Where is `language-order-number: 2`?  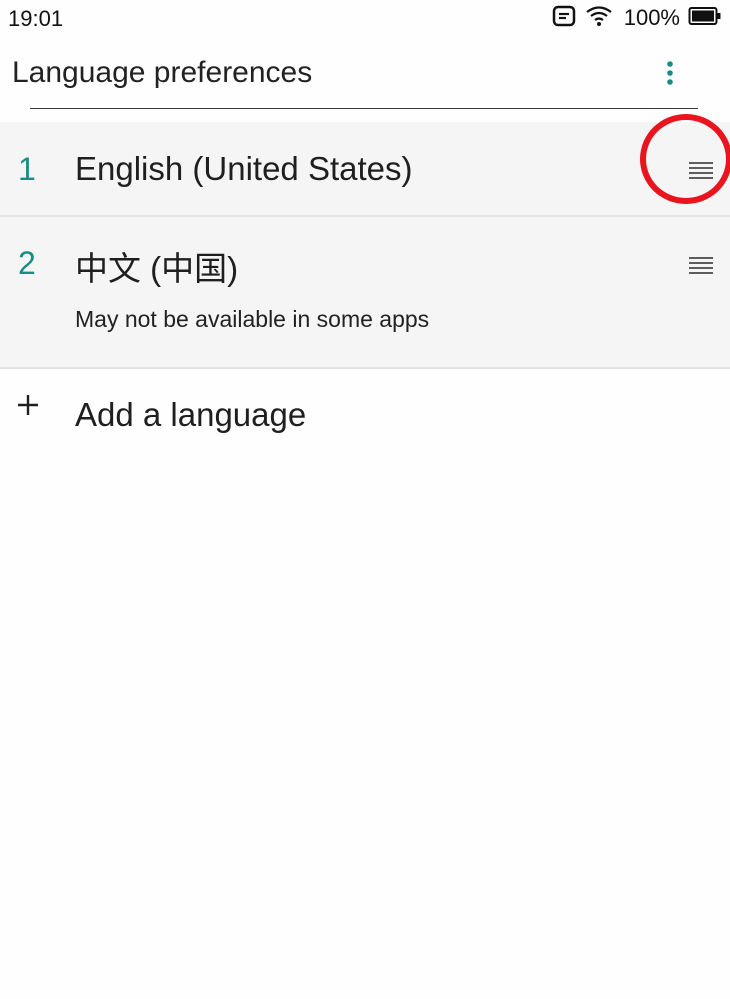
language-order-number: 2 is located at coordinates (27, 263).